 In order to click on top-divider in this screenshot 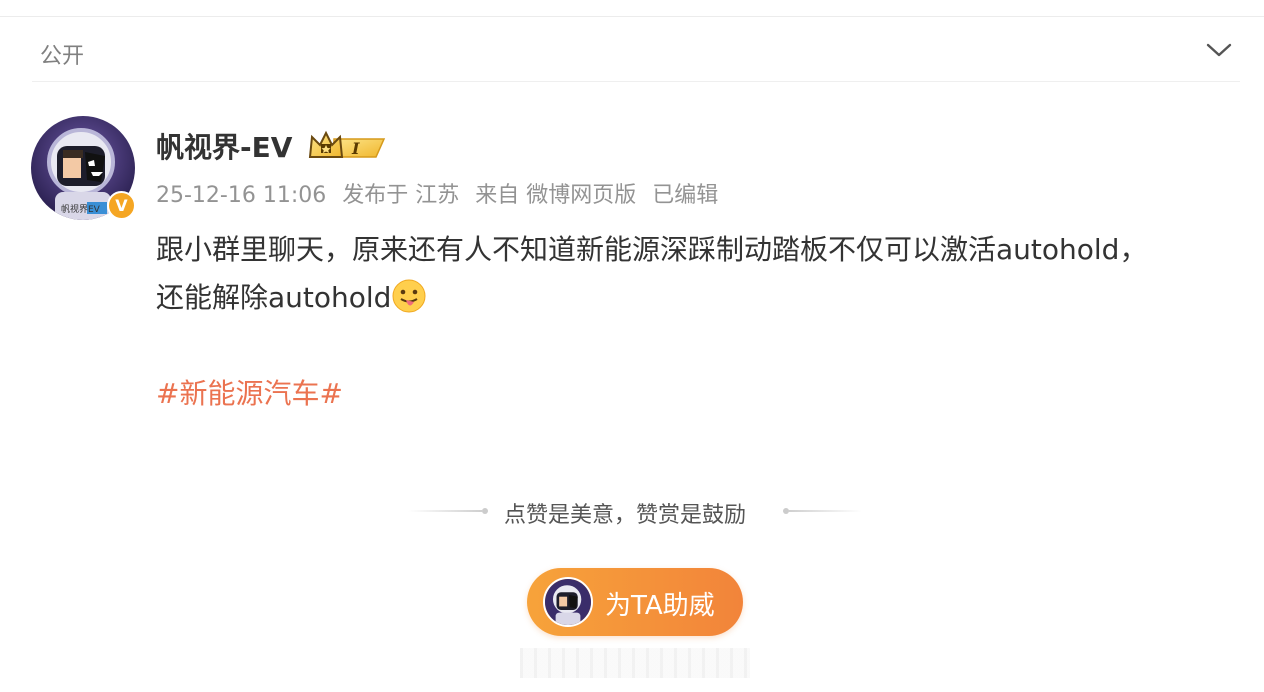, I will do `click(632, 16)`.